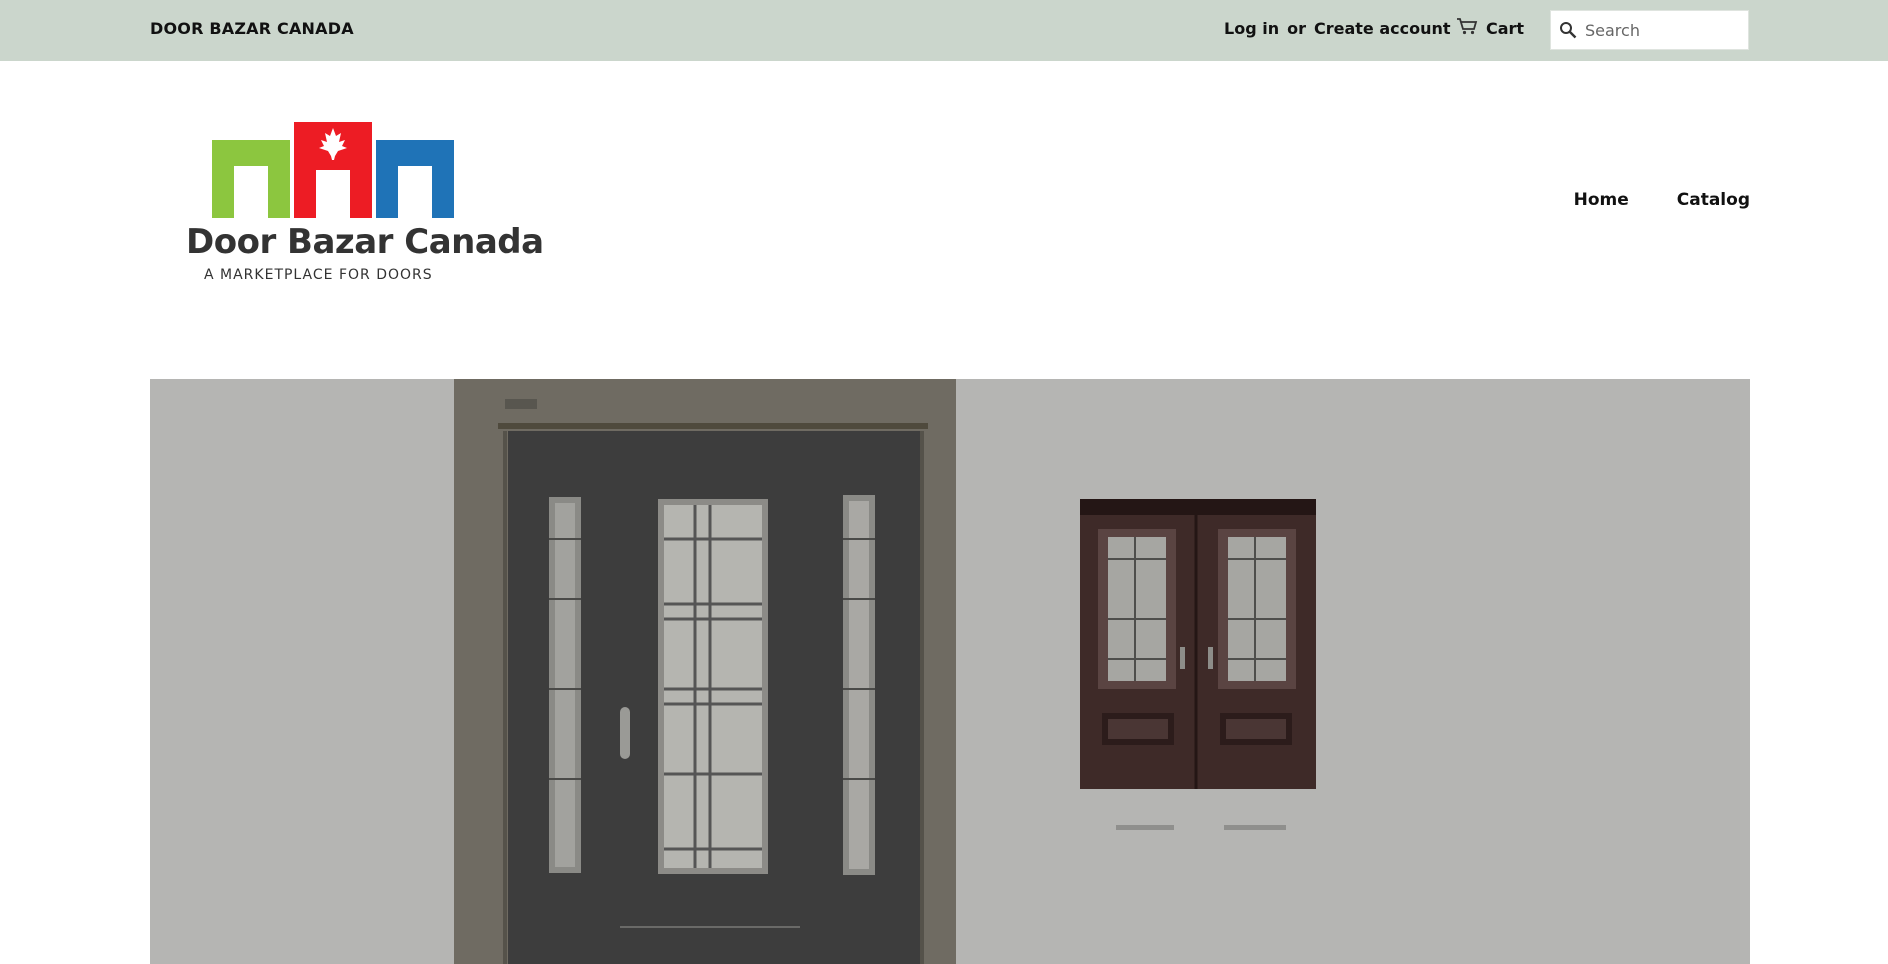 The width and height of the screenshot is (1888, 964). What do you see at coordinates (1662, 200) in the screenshot?
I see `main-nav: Home Catalog` at bounding box center [1662, 200].